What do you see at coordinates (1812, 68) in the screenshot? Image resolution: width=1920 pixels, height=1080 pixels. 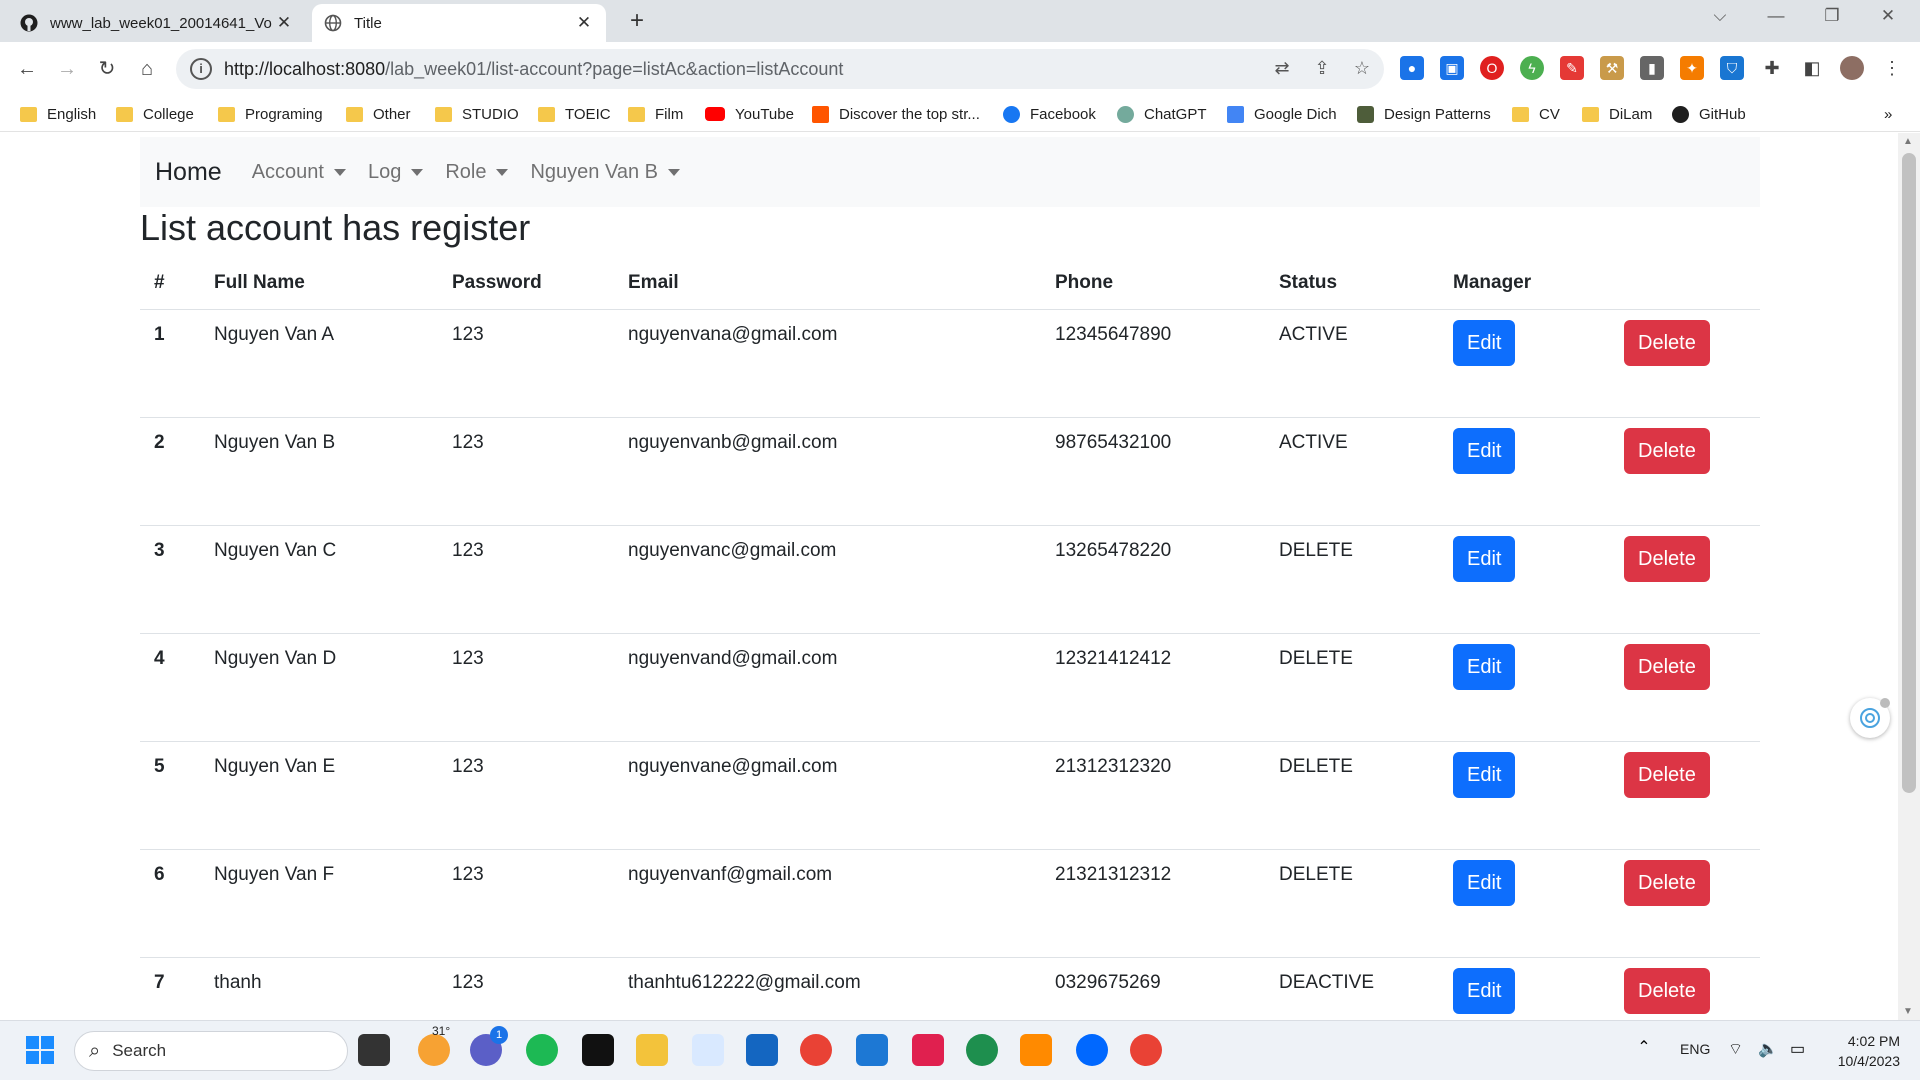 I see `side-panel-icon: ◧` at bounding box center [1812, 68].